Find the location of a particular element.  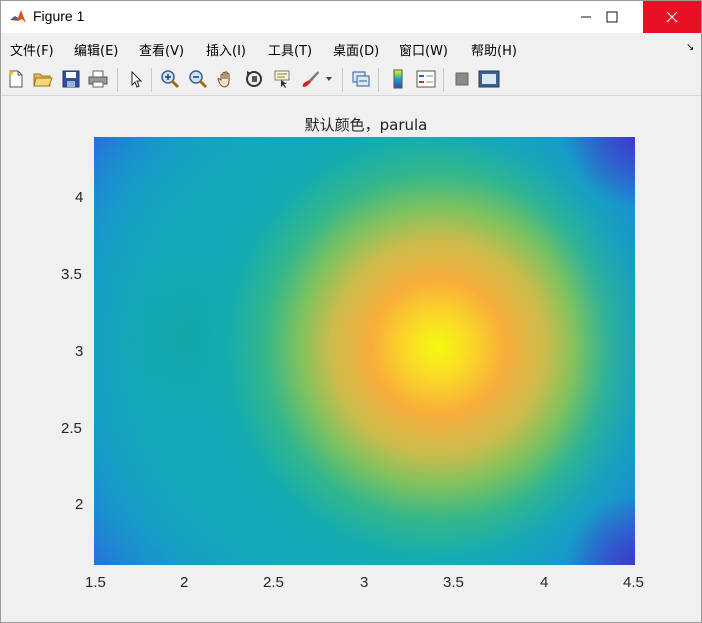

maximize-button is located at coordinates (612, 17).